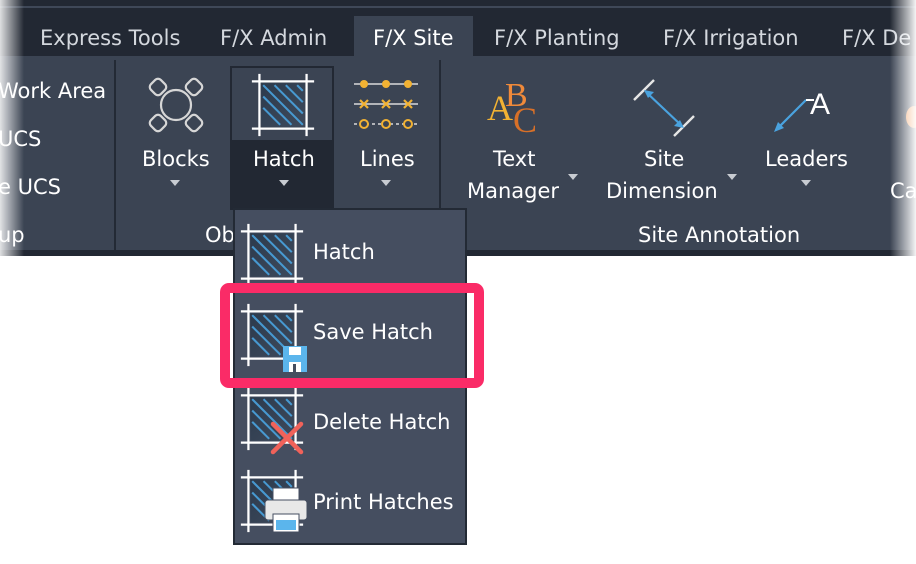 The width and height of the screenshot is (916, 564). I want to click on text-manager-icon: A B C, so click(512, 106).